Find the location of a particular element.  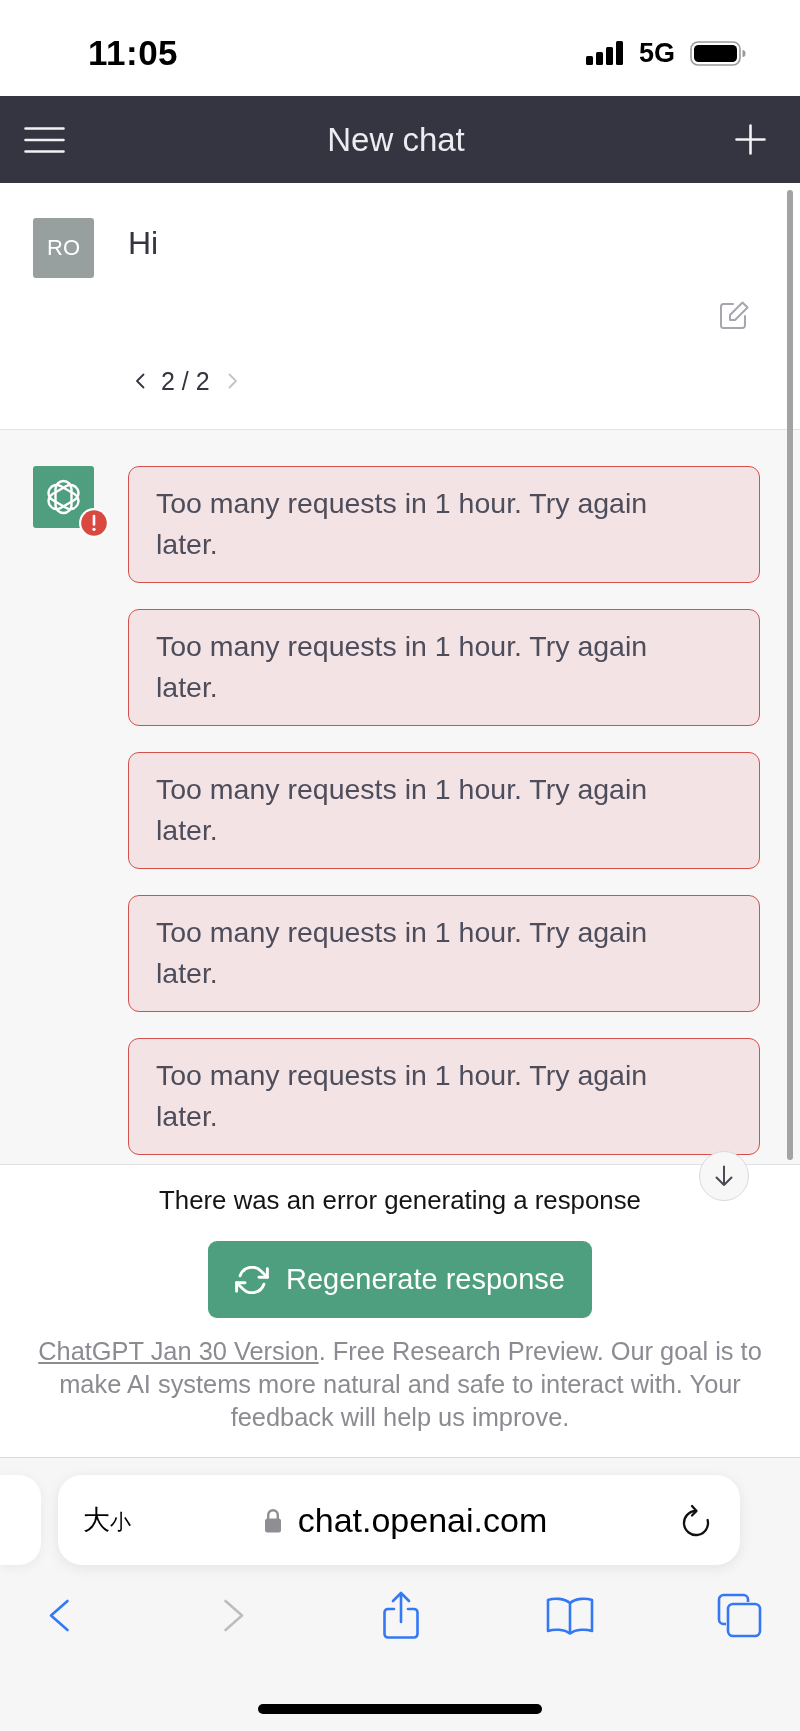

share-icon is located at coordinates (401, 1615).